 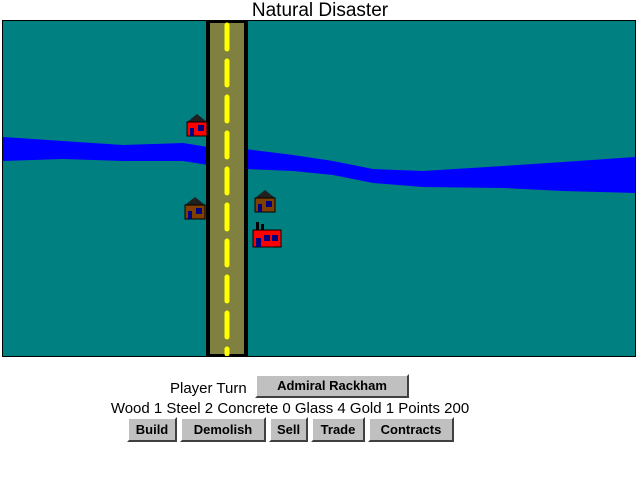 I want to click on points-label: Points, so click(x=419, y=408).